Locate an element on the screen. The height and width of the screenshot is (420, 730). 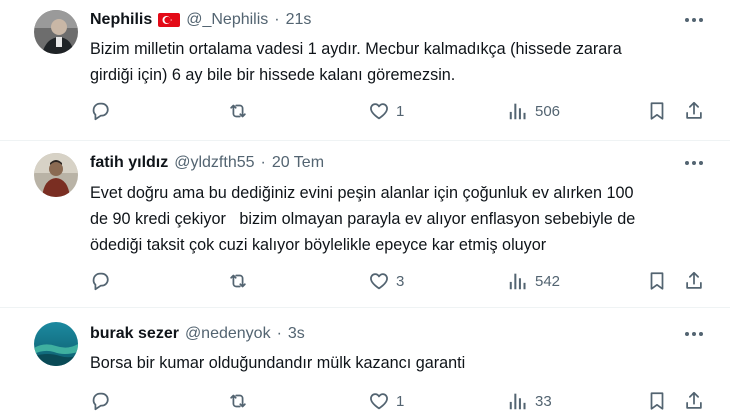
display-name: burak sezer is located at coordinates (134, 334).